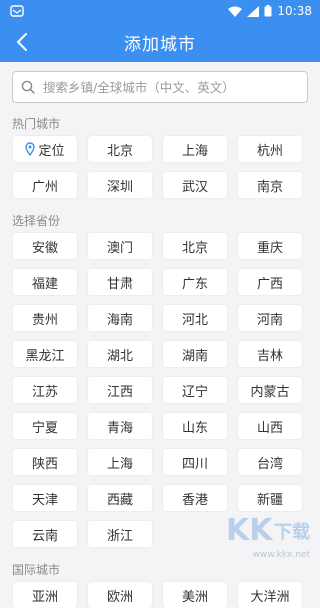 Image resolution: width=320 pixels, height=608 pixels. What do you see at coordinates (160, 11) in the screenshot?
I see `status-bar: 10:38` at bounding box center [160, 11].